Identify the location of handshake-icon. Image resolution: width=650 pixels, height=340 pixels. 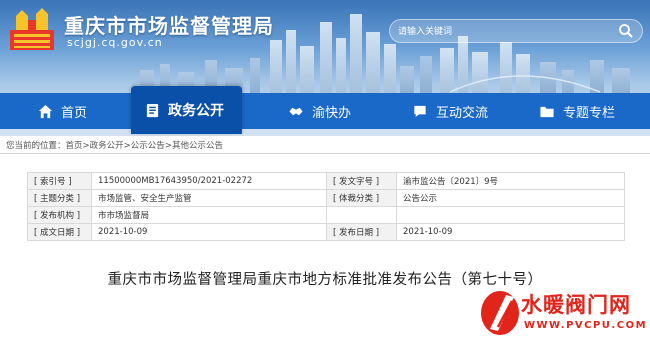
(296, 111).